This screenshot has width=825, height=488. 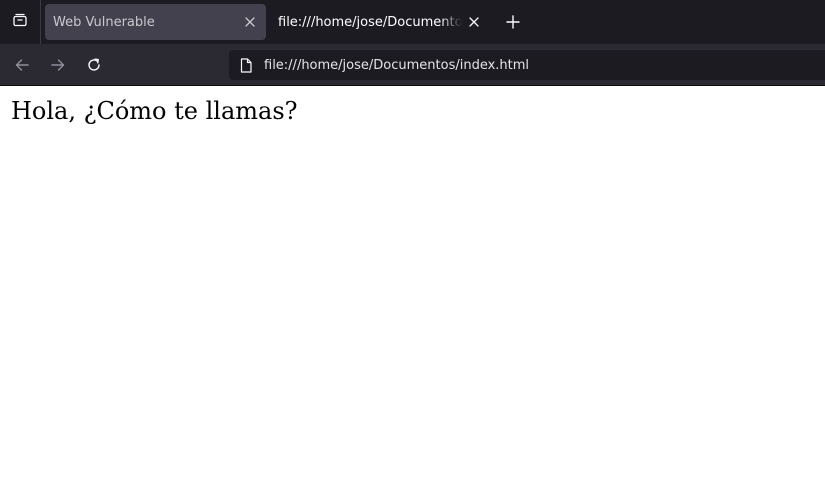 What do you see at coordinates (155, 22) in the screenshot?
I see `tab-web-vulnerable: Web Vulnerable` at bounding box center [155, 22].